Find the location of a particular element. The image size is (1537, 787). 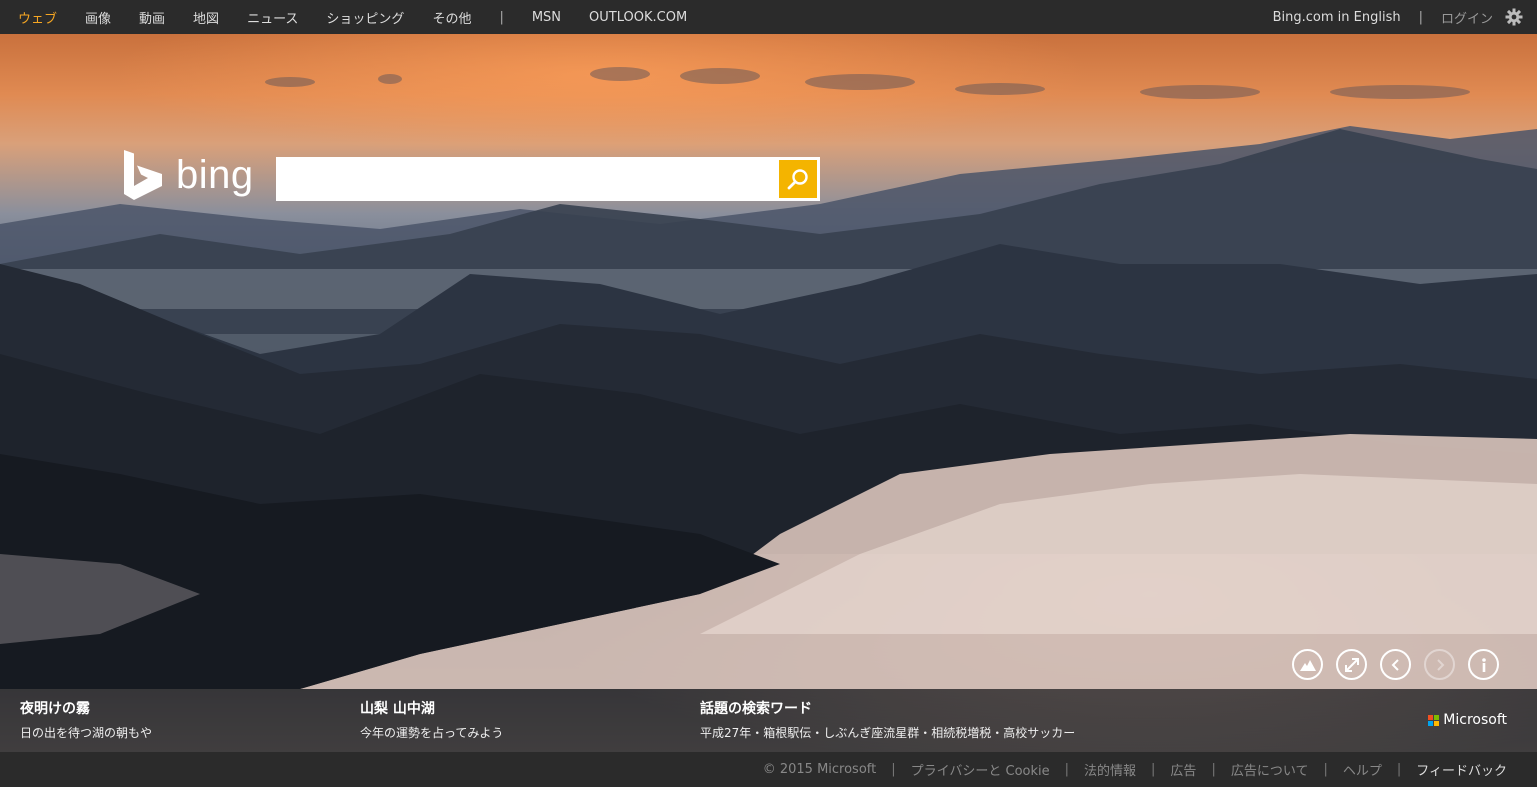

caption-title: 夜明けの霧 is located at coordinates (55, 709).